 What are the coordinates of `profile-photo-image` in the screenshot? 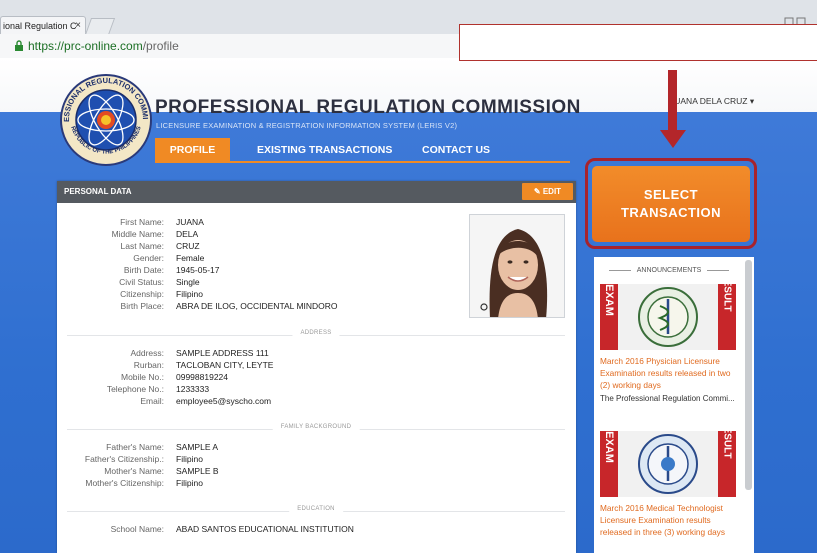 It's located at (517, 266).